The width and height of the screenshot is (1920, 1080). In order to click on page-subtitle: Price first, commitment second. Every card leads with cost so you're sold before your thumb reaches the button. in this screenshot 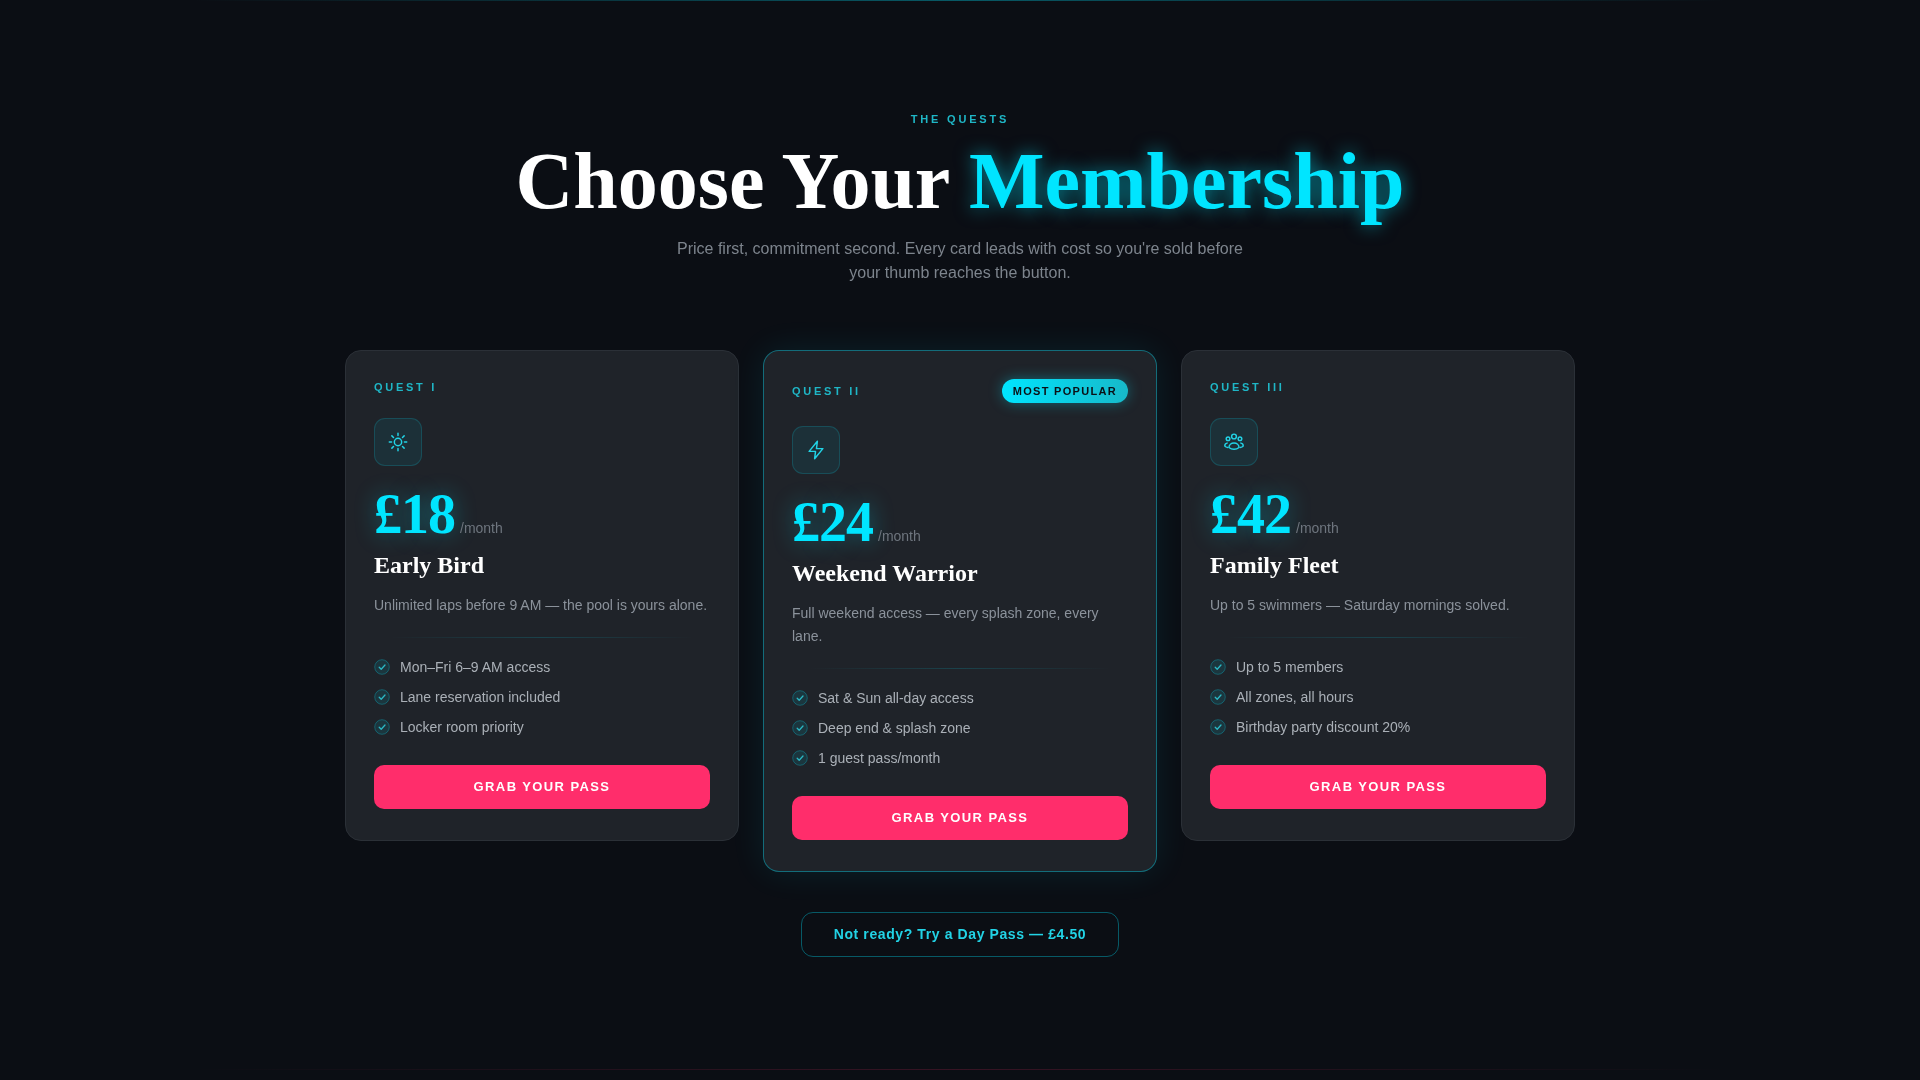, I will do `click(960, 261)`.